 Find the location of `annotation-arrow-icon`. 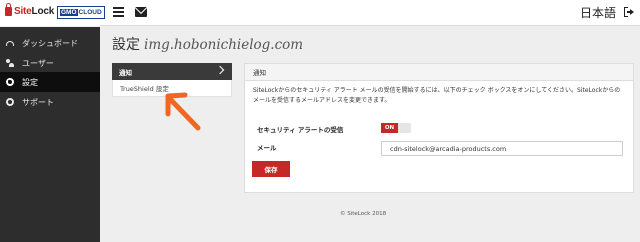

annotation-arrow-icon is located at coordinates (183, 111).